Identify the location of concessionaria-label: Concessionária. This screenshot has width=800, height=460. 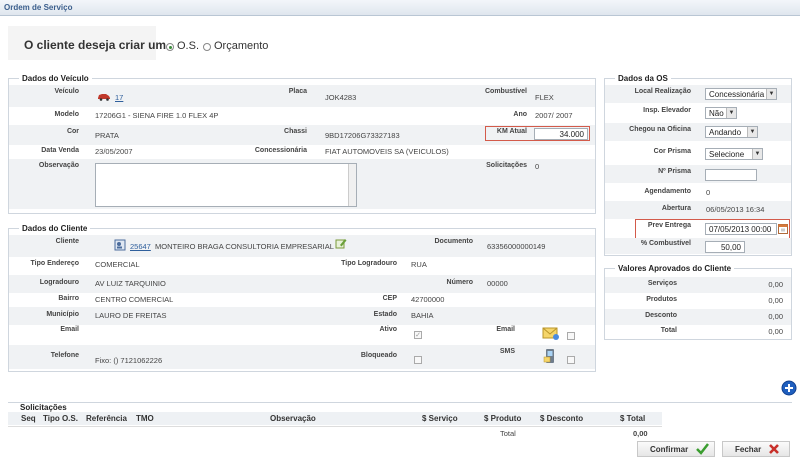
(280, 150).